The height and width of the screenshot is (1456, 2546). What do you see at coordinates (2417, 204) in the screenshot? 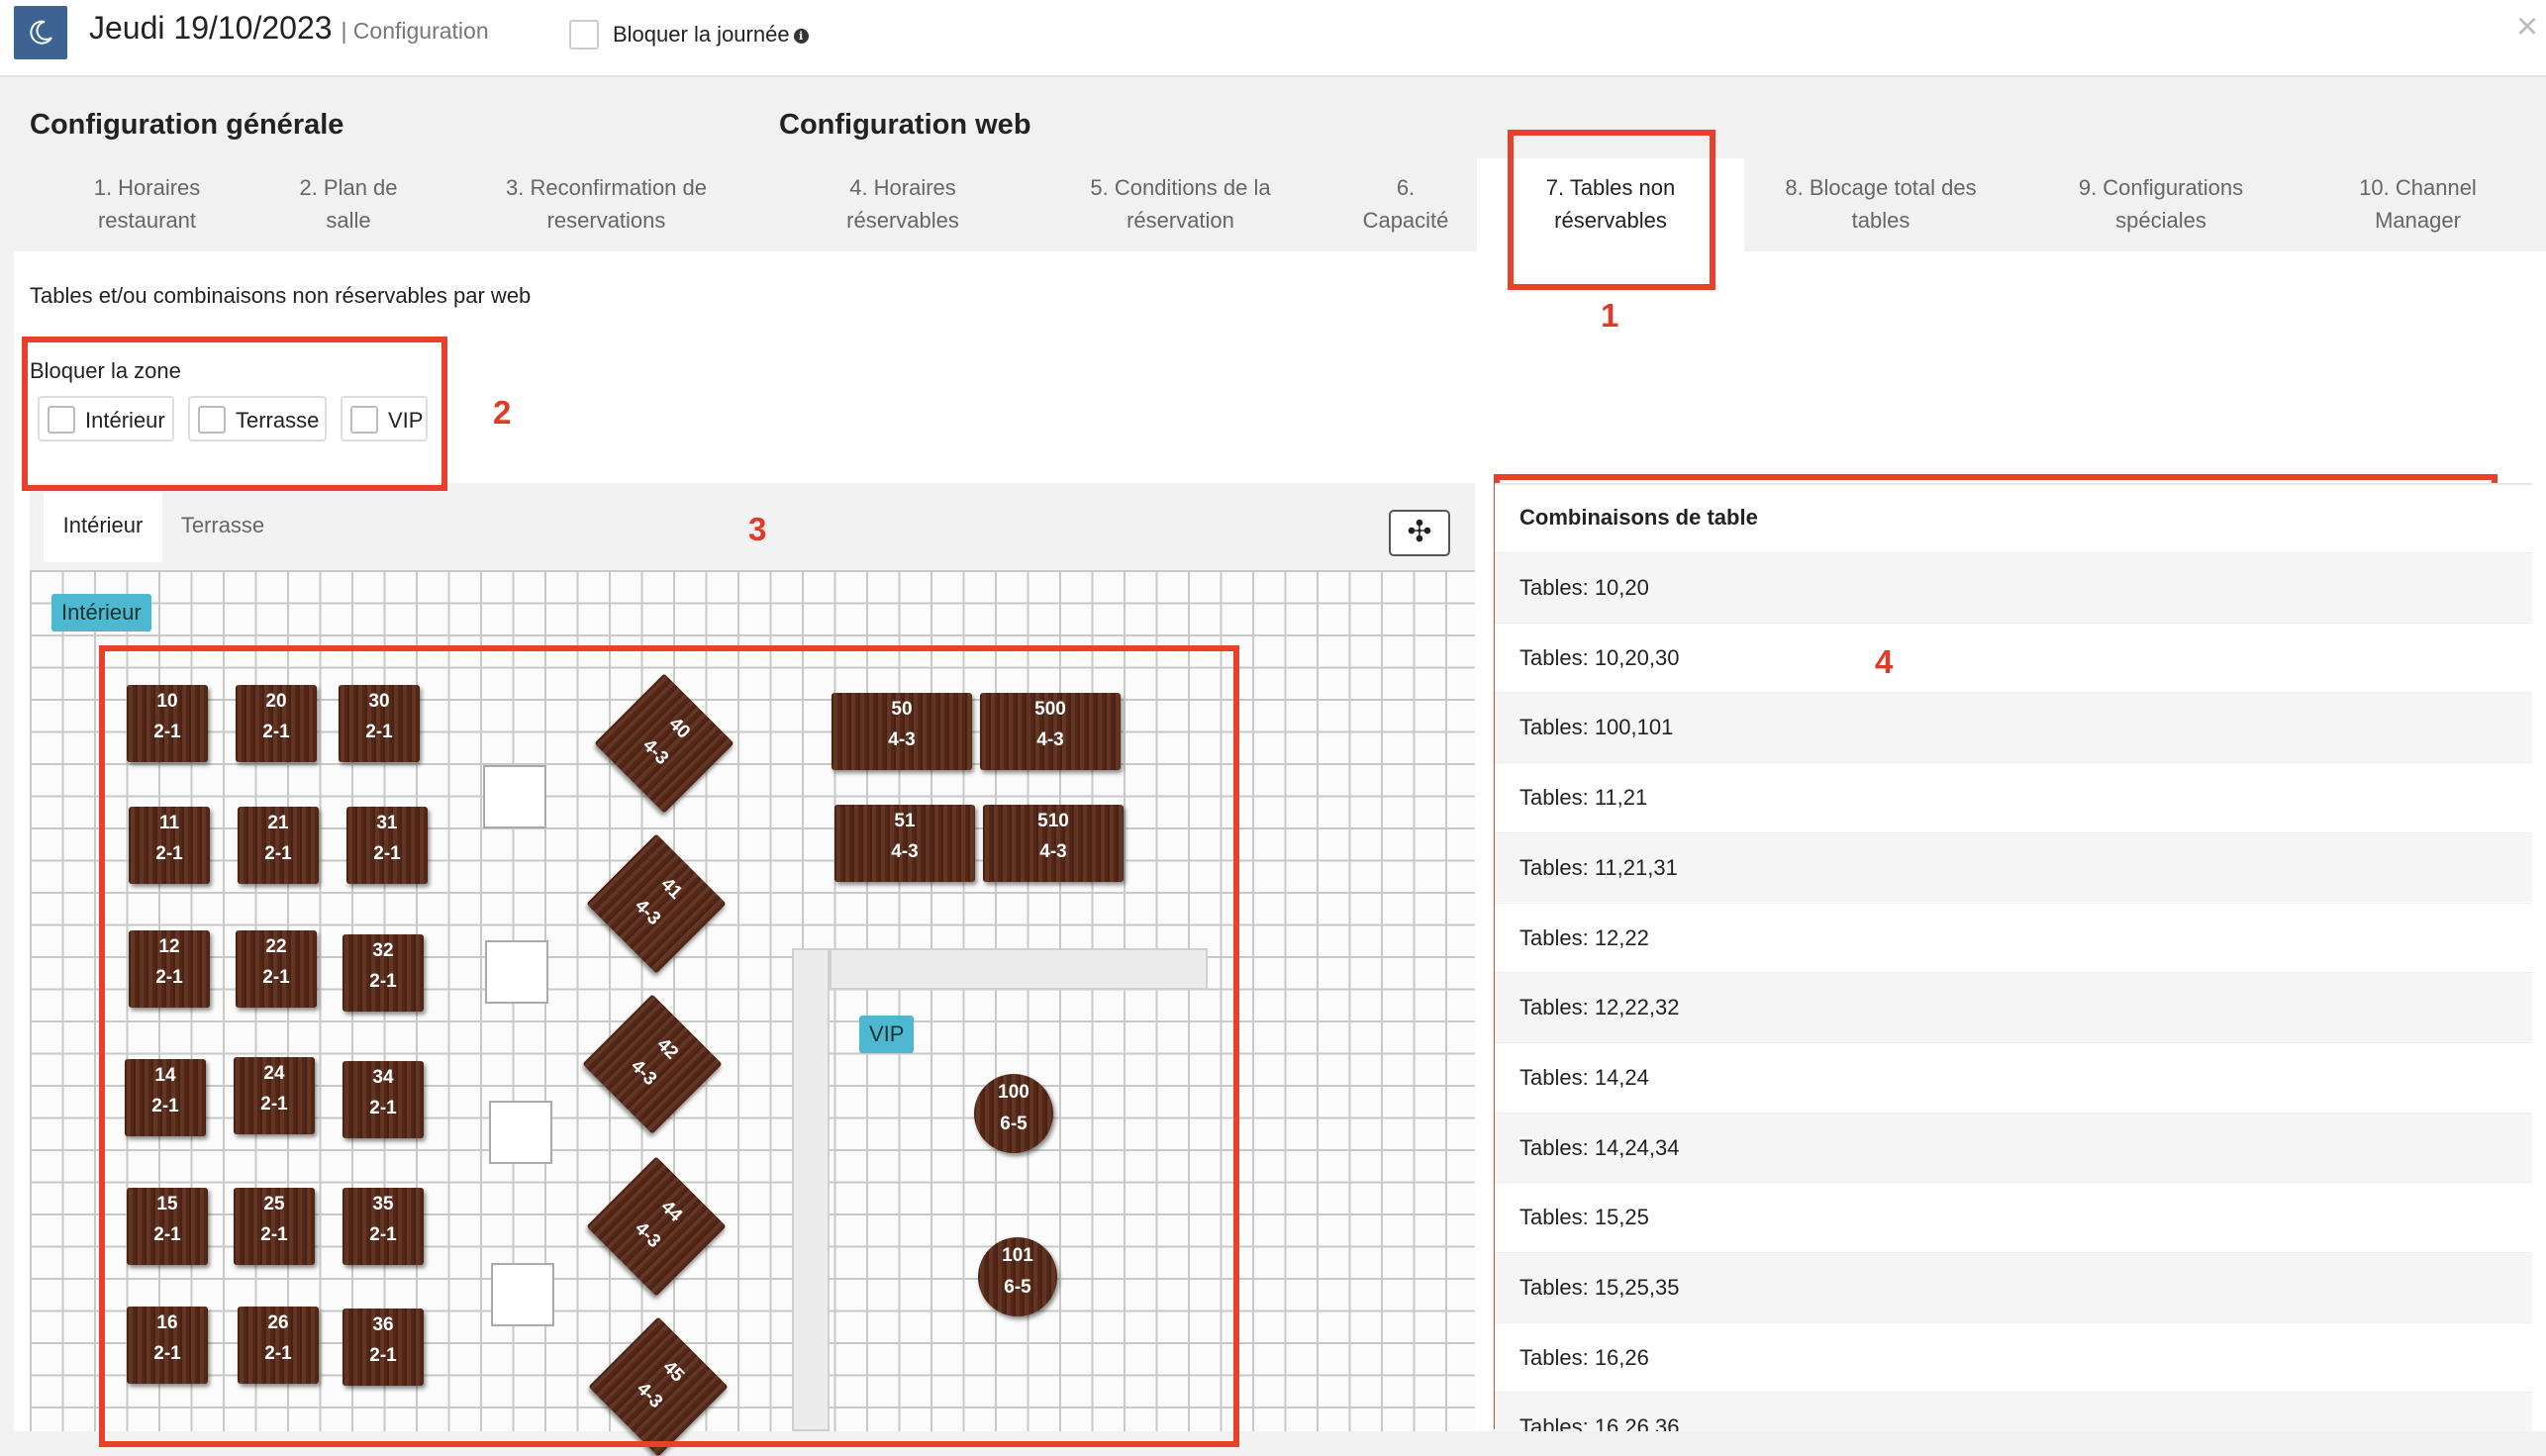
I see `tab-channel-manager: 10. Channel Manager` at bounding box center [2417, 204].